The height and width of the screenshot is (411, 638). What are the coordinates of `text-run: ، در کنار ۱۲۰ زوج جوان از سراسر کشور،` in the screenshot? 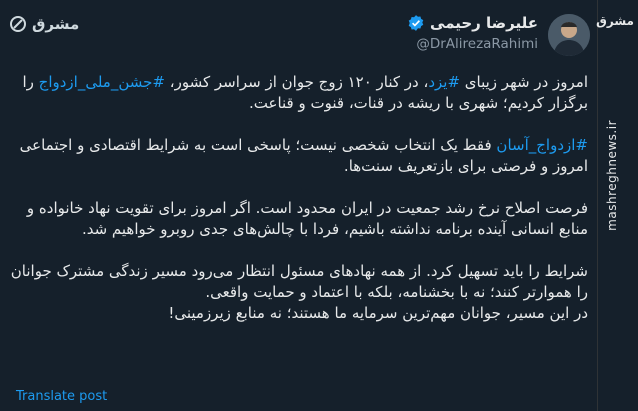 It's located at (296, 82).